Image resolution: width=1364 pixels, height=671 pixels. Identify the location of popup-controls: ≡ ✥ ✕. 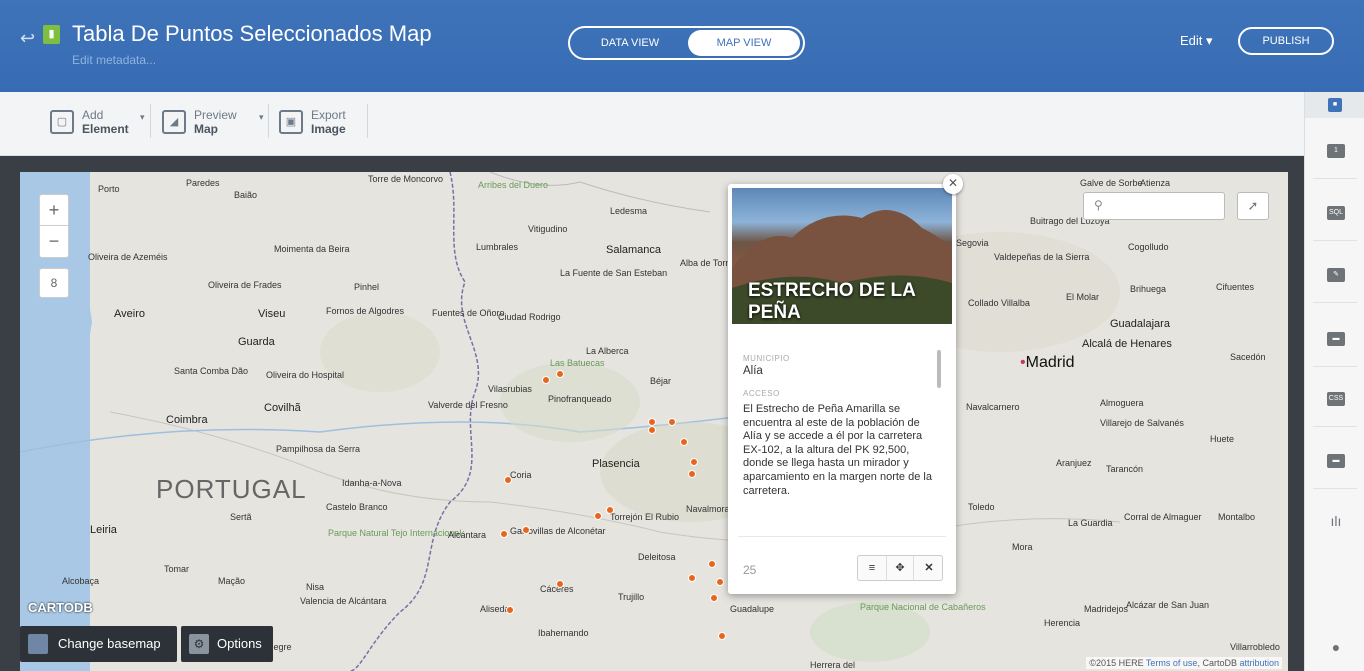
(900, 568).